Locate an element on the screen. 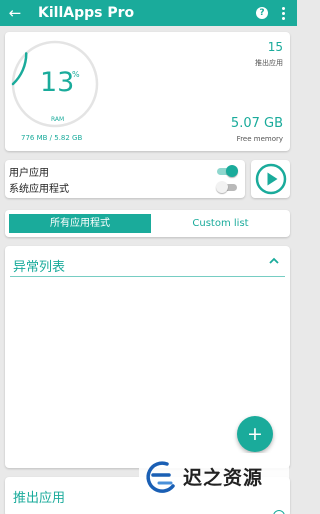 The image size is (320, 514). tab-all-apps: 所有应用程式 is located at coordinates (80, 223).